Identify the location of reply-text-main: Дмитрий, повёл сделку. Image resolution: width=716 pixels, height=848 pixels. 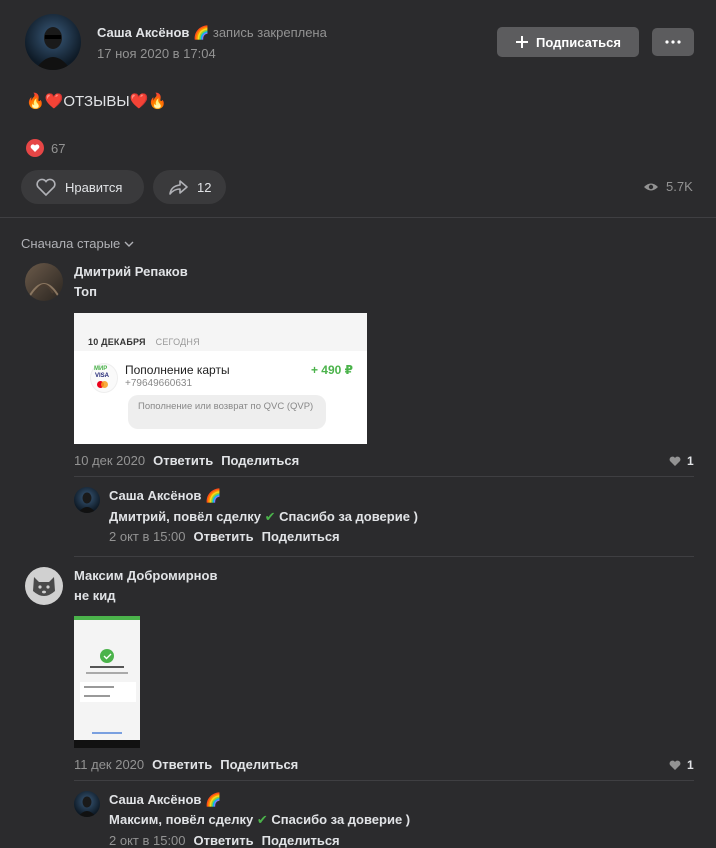
(185, 516).